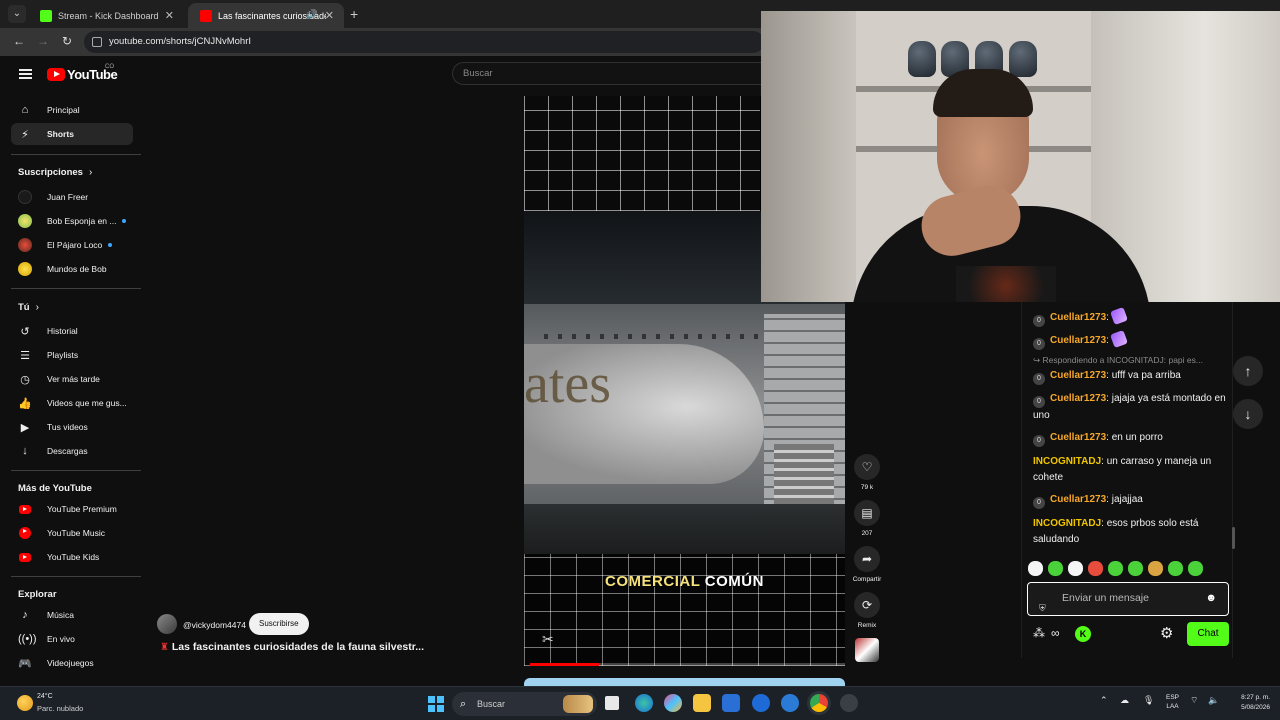  I want to click on comments-button: ▤ 207, so click(867, 518).